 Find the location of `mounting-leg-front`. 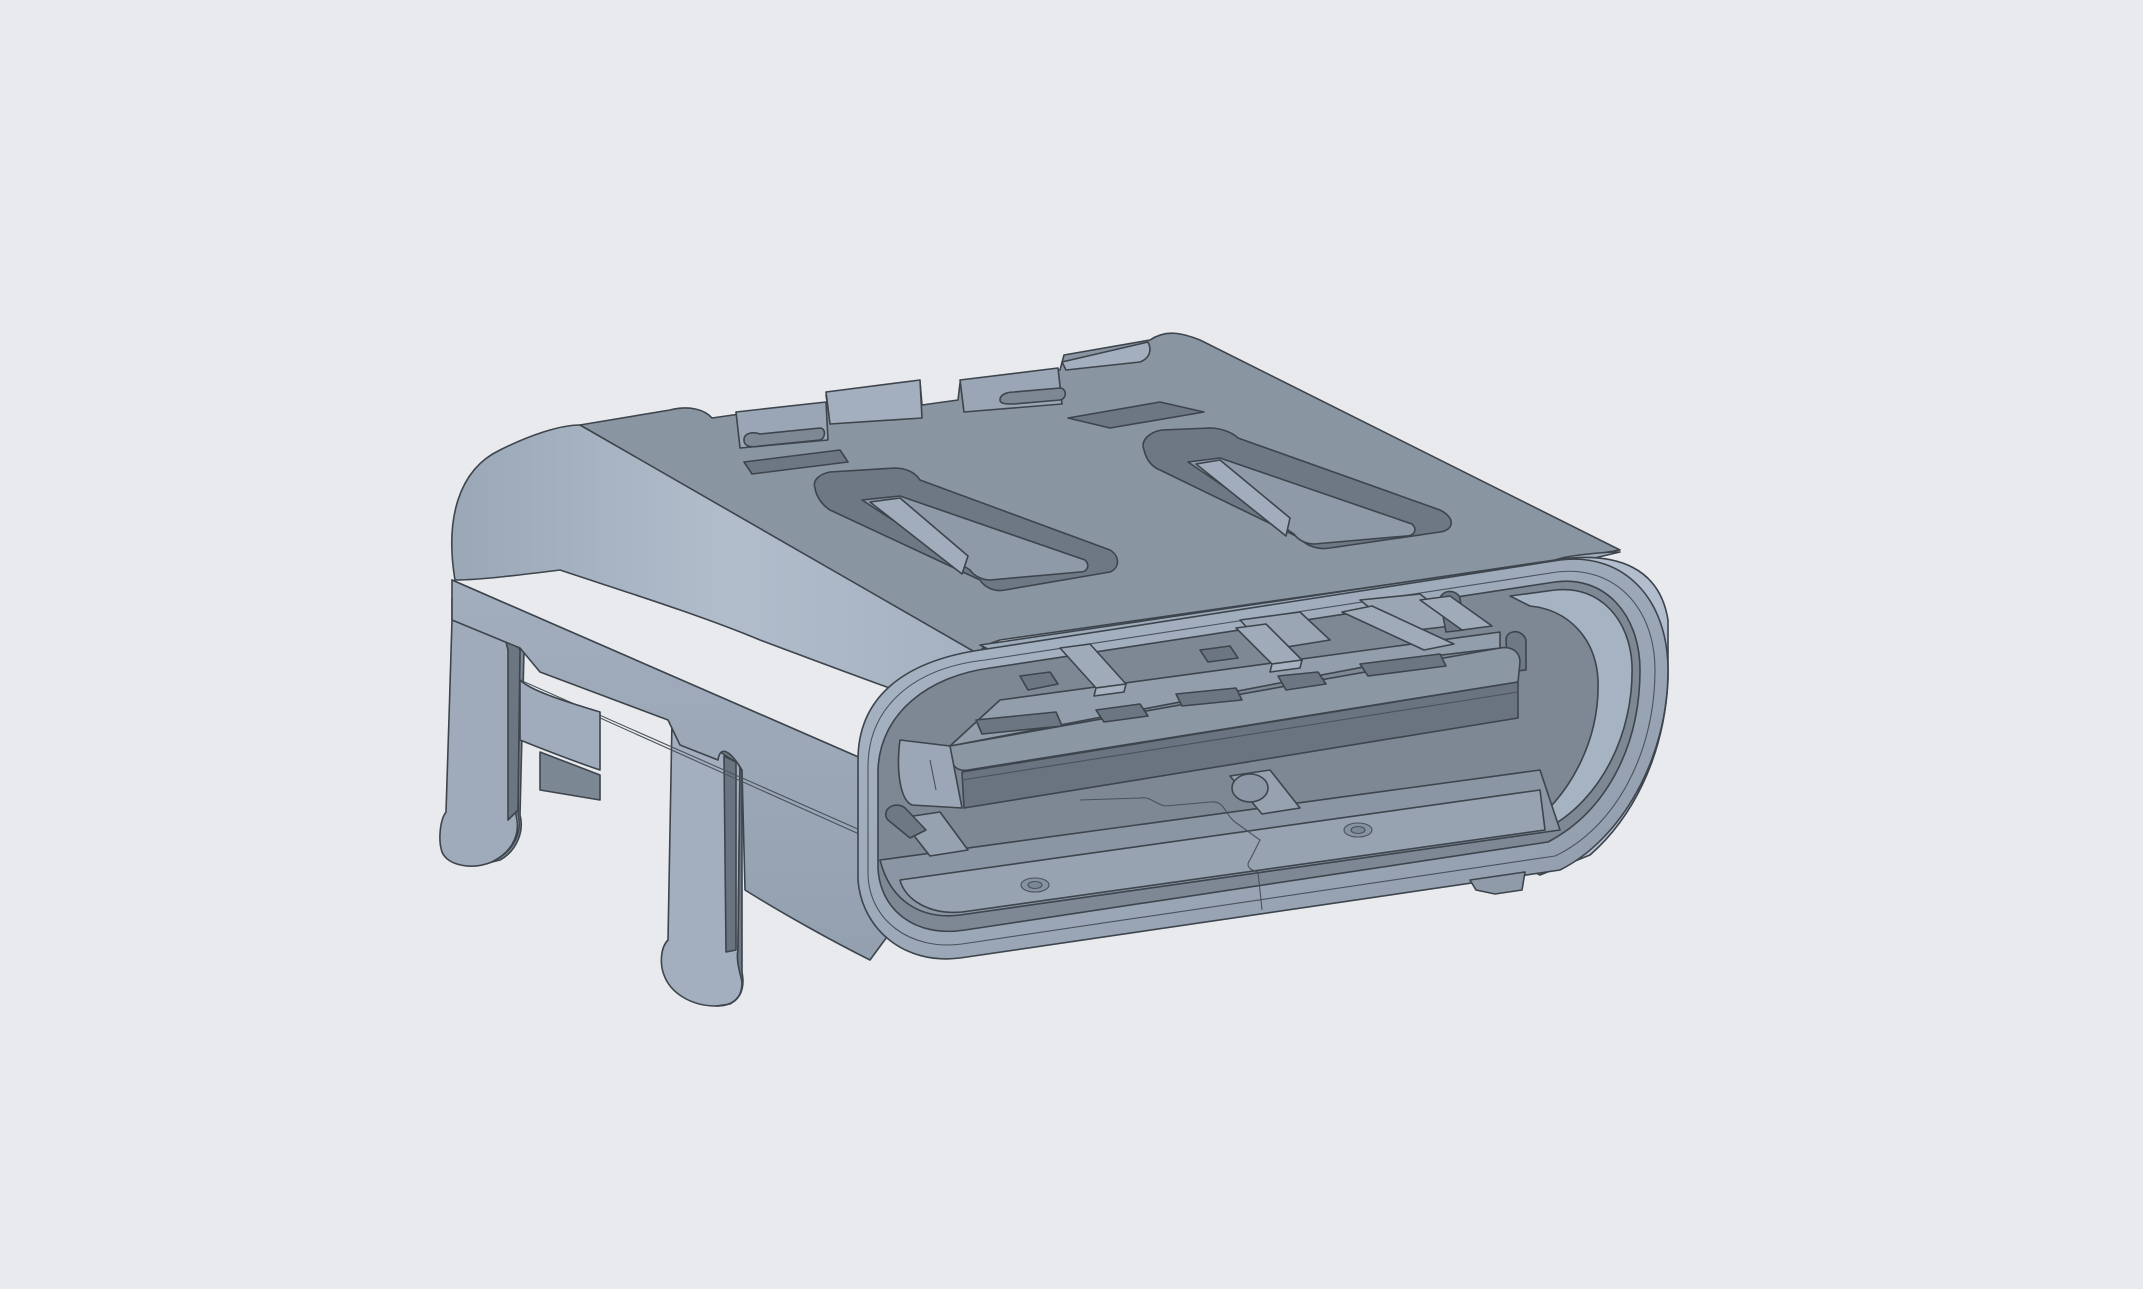

mounting-leg-front is located at coordinates (702, 863).